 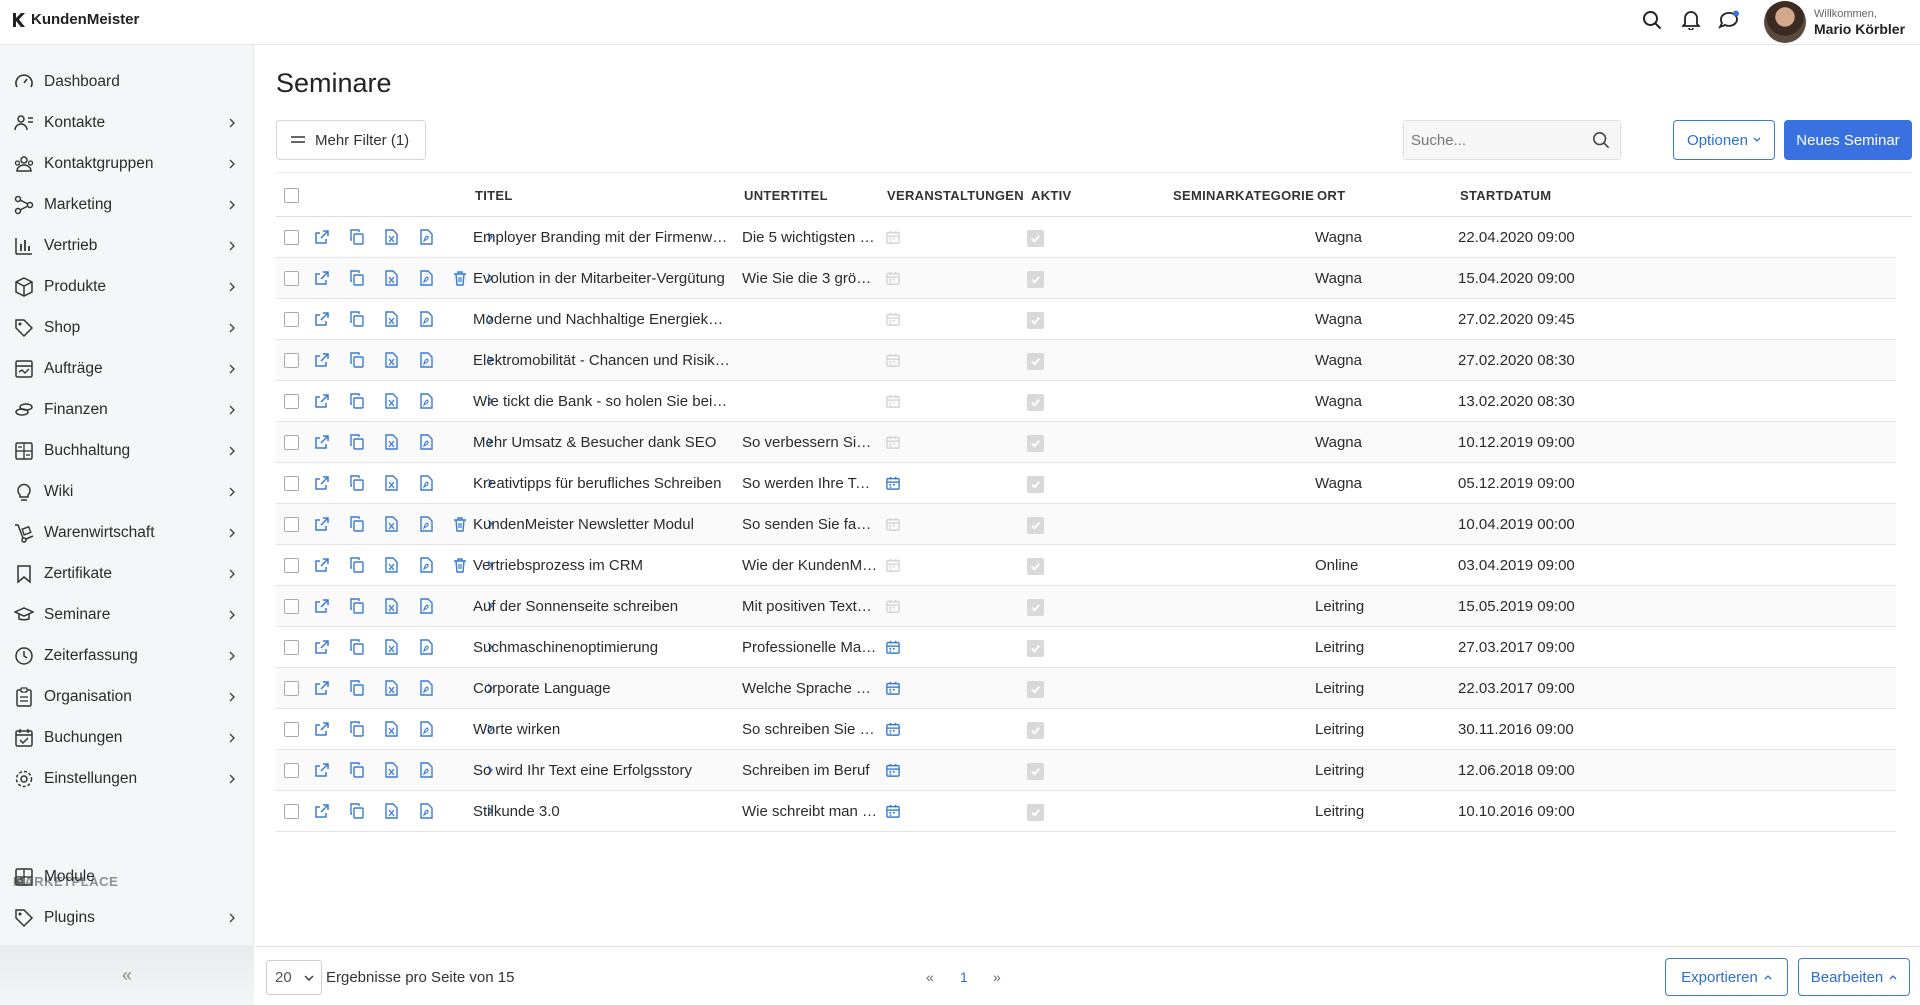 I want to click on sidebar-item-plugins: Plugins, so click(x=127, y=918).